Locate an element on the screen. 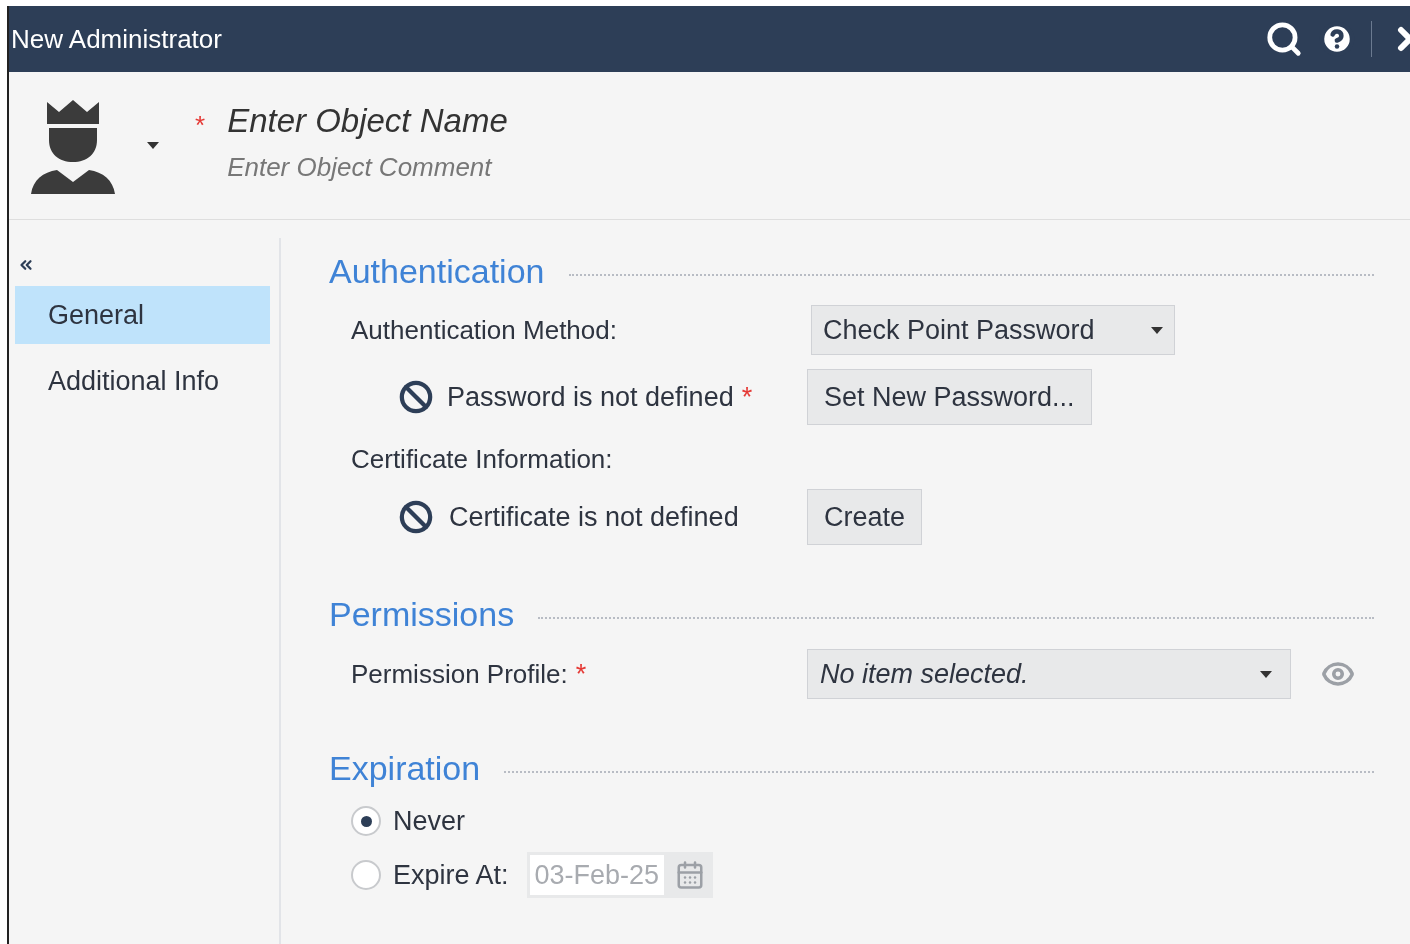  section-title: Permissions is located at coordinates (422, 614).